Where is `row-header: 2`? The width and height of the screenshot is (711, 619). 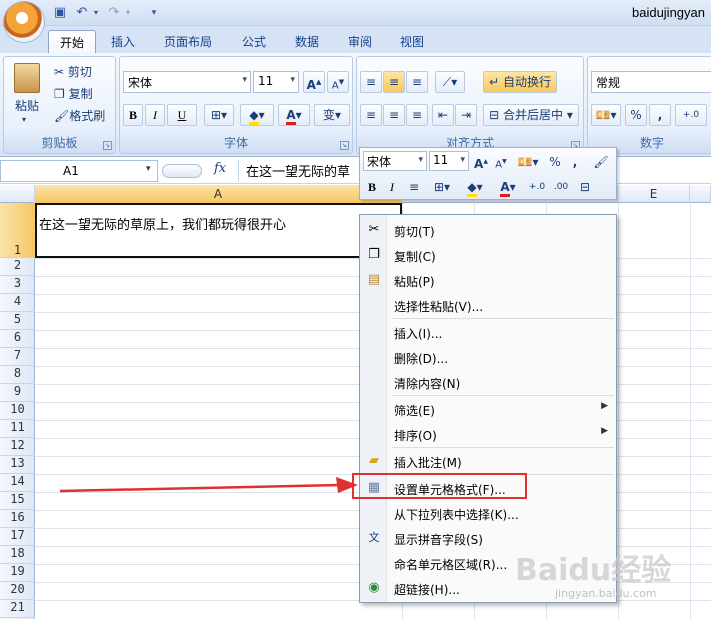
row-header: 2 is located at coordinates (17, 267).